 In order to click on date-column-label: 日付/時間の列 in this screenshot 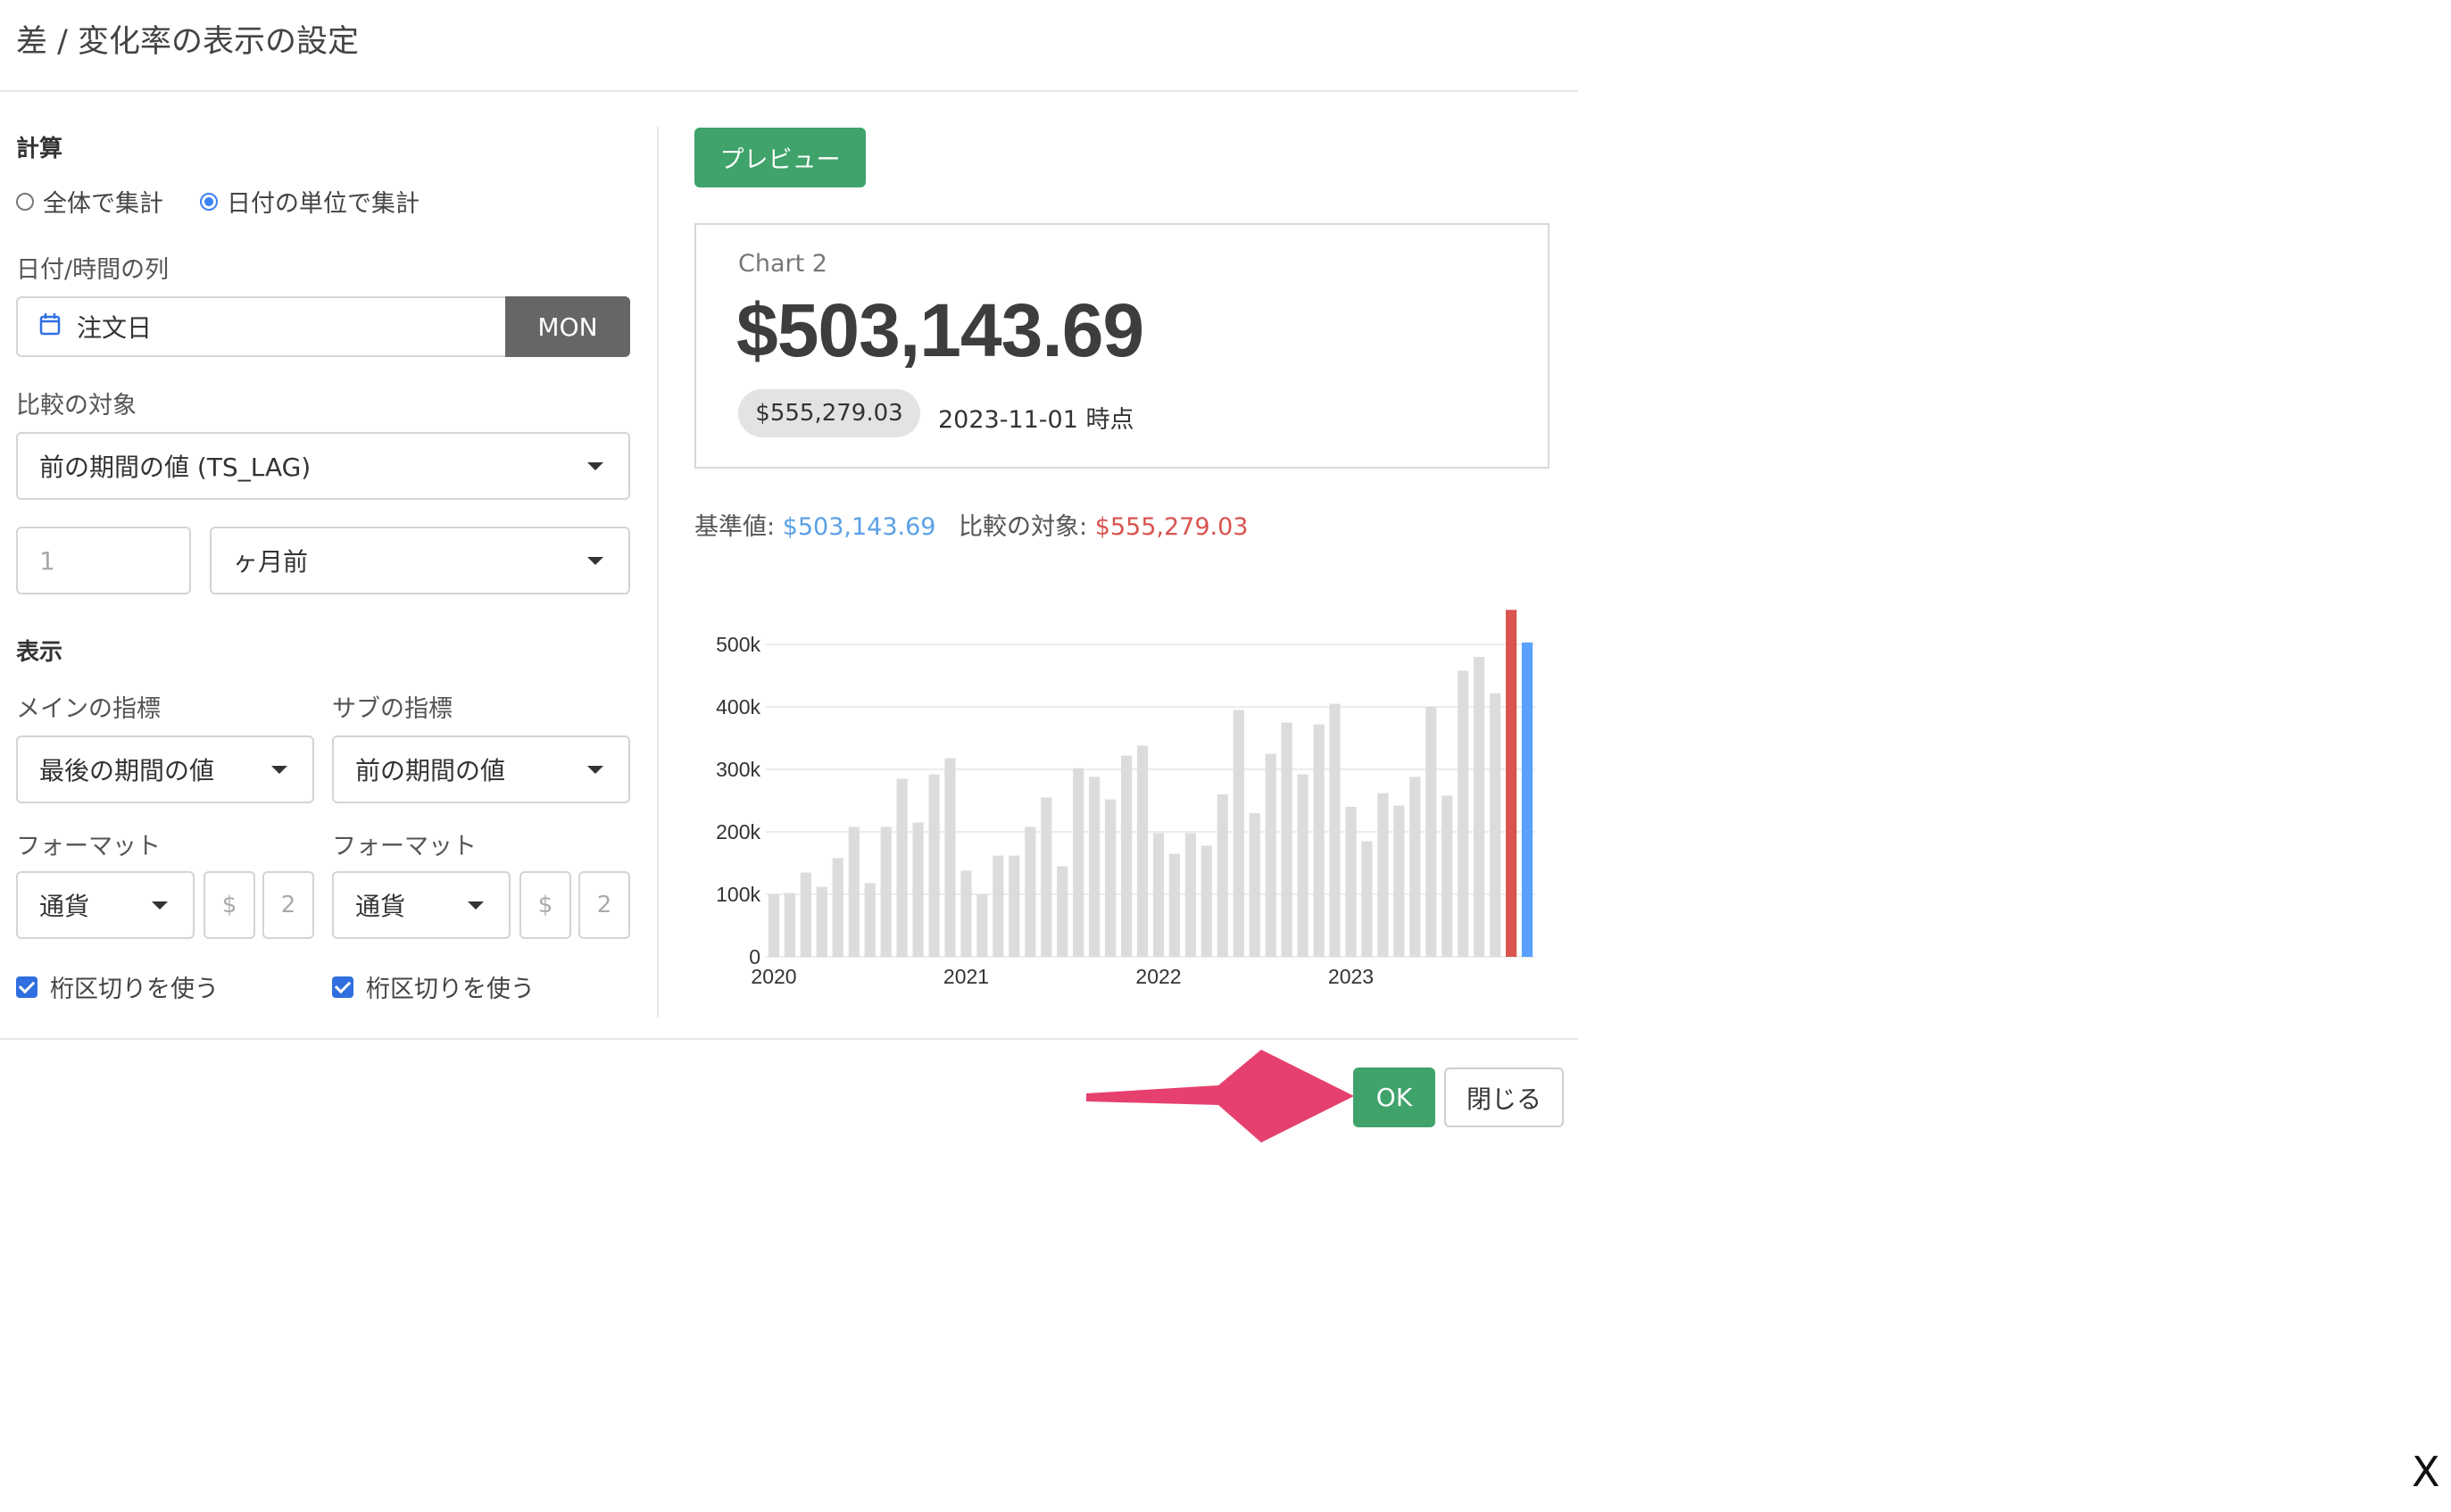, I will do `click(93, 270)`.